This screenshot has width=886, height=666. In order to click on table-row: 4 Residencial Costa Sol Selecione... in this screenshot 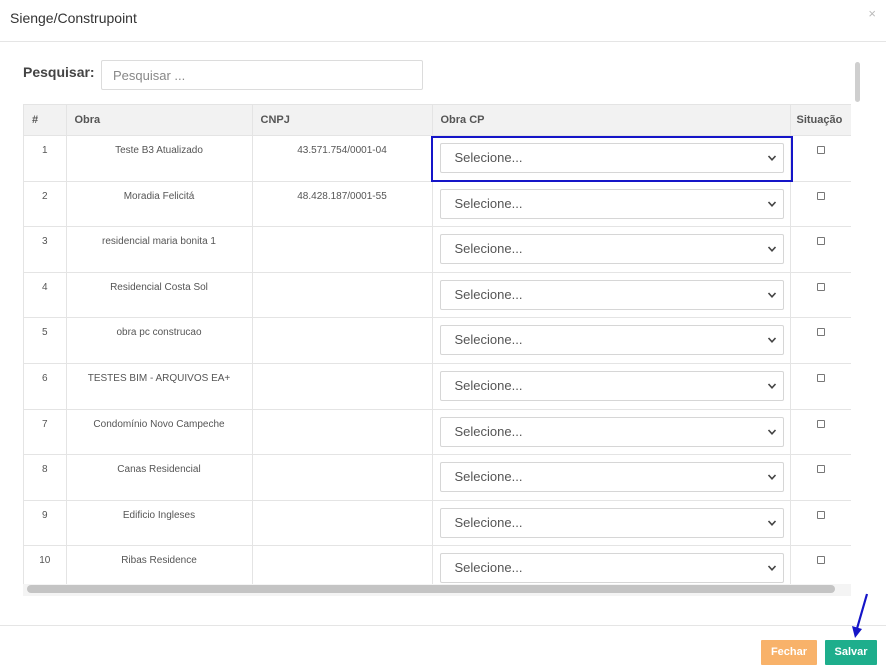, I will do `click(437, 295)`.